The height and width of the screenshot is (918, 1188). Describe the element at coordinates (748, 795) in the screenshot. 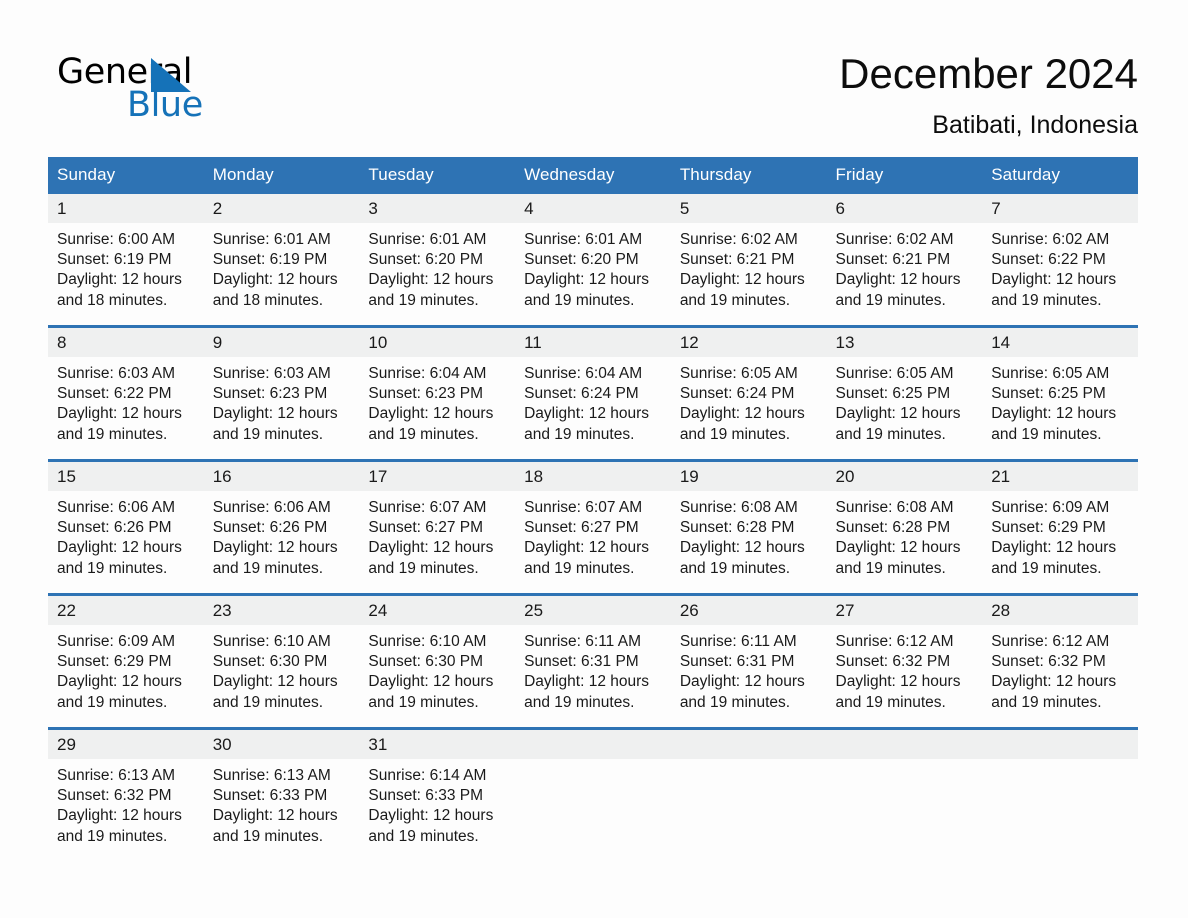

I see `day-cell-inner` at that location.